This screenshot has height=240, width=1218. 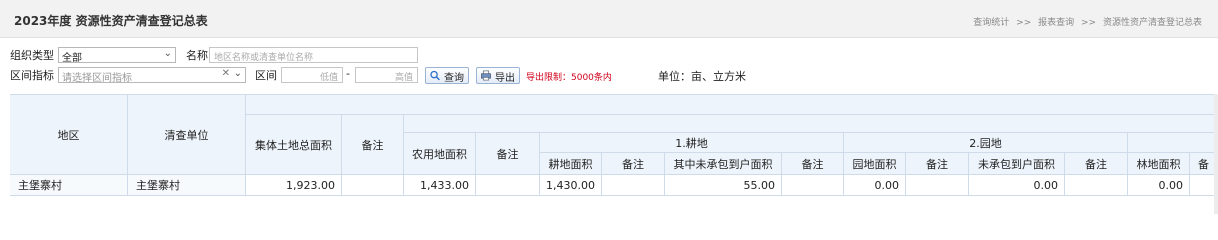 What do you see at coordinates (723, 164) in the screenshot?
I see `header-plough-uncontracted: 其中未承包到户面积` at bounding box center [723, 164].